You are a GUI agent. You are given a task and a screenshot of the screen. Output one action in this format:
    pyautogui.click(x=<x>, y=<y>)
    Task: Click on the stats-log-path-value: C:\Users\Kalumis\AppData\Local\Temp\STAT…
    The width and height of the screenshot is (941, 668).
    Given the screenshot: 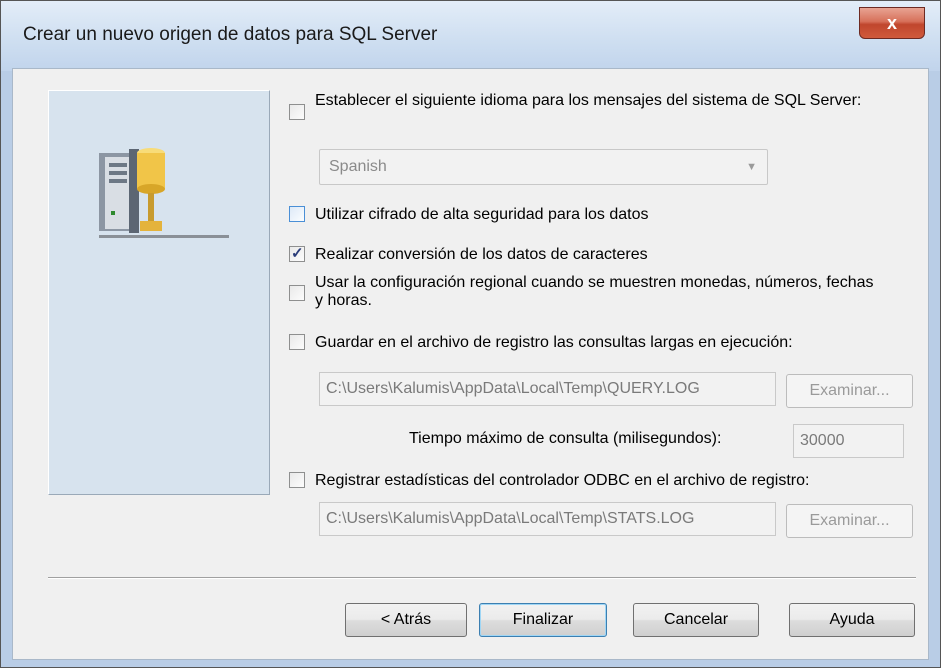 What is the action you would take?
    pyautogui.click(x=510, y=518)
    